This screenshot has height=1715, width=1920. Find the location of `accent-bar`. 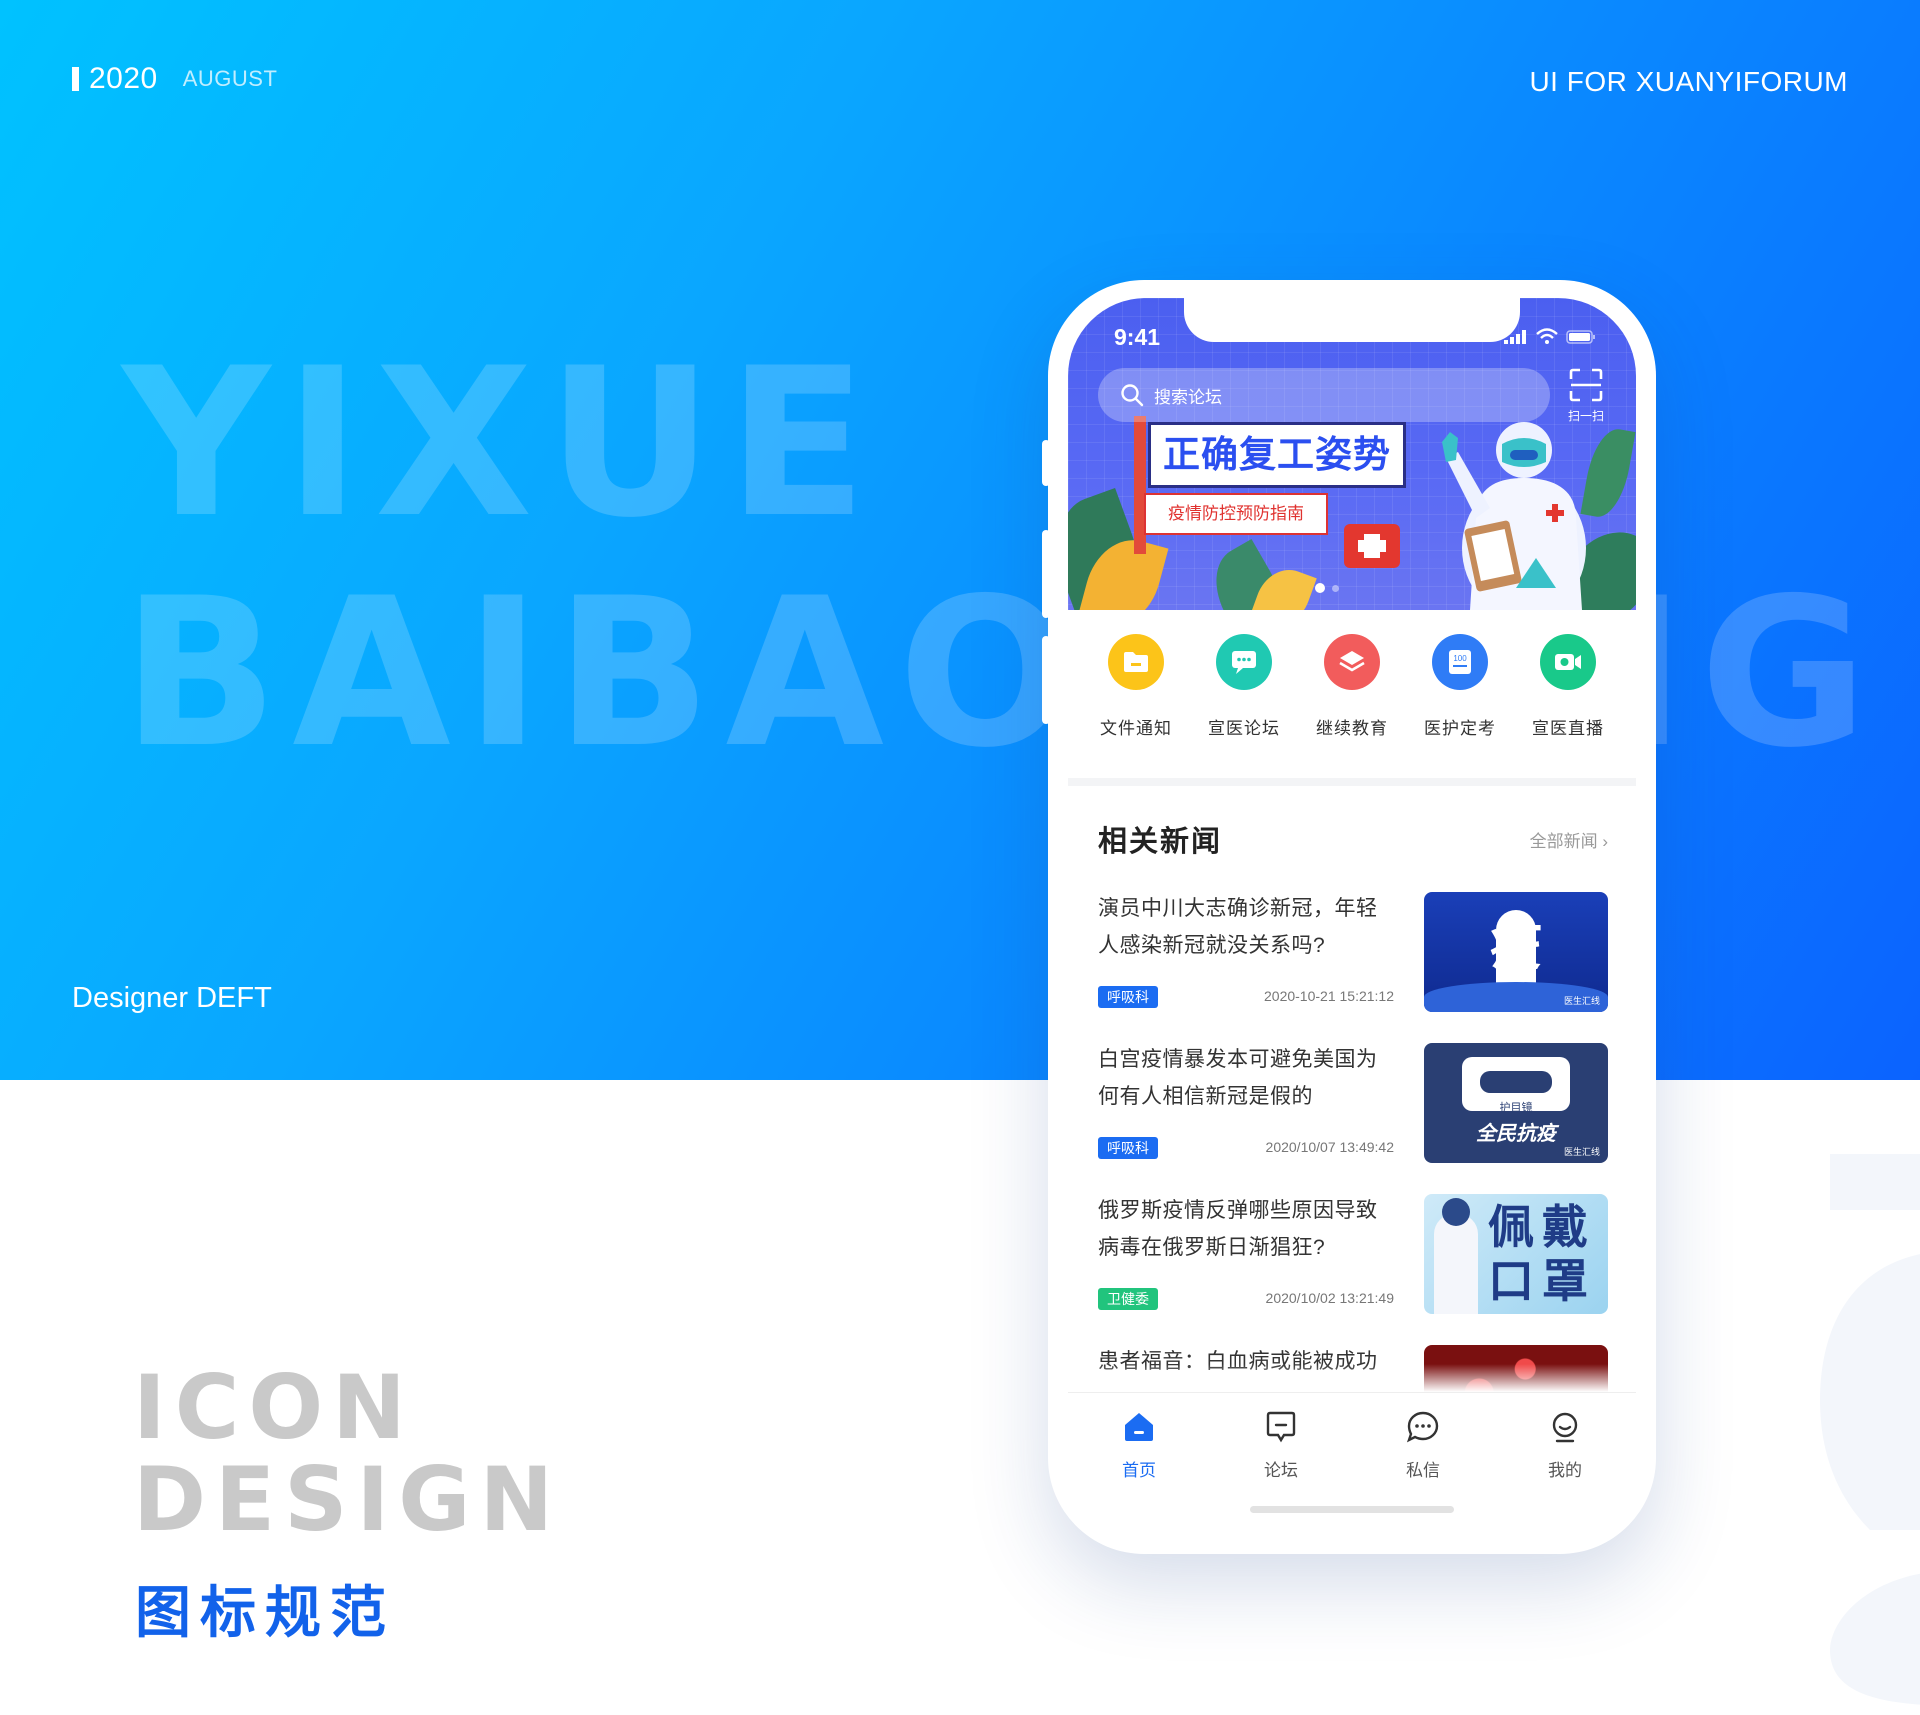

accent-bar is located at coordinates (75, 79).